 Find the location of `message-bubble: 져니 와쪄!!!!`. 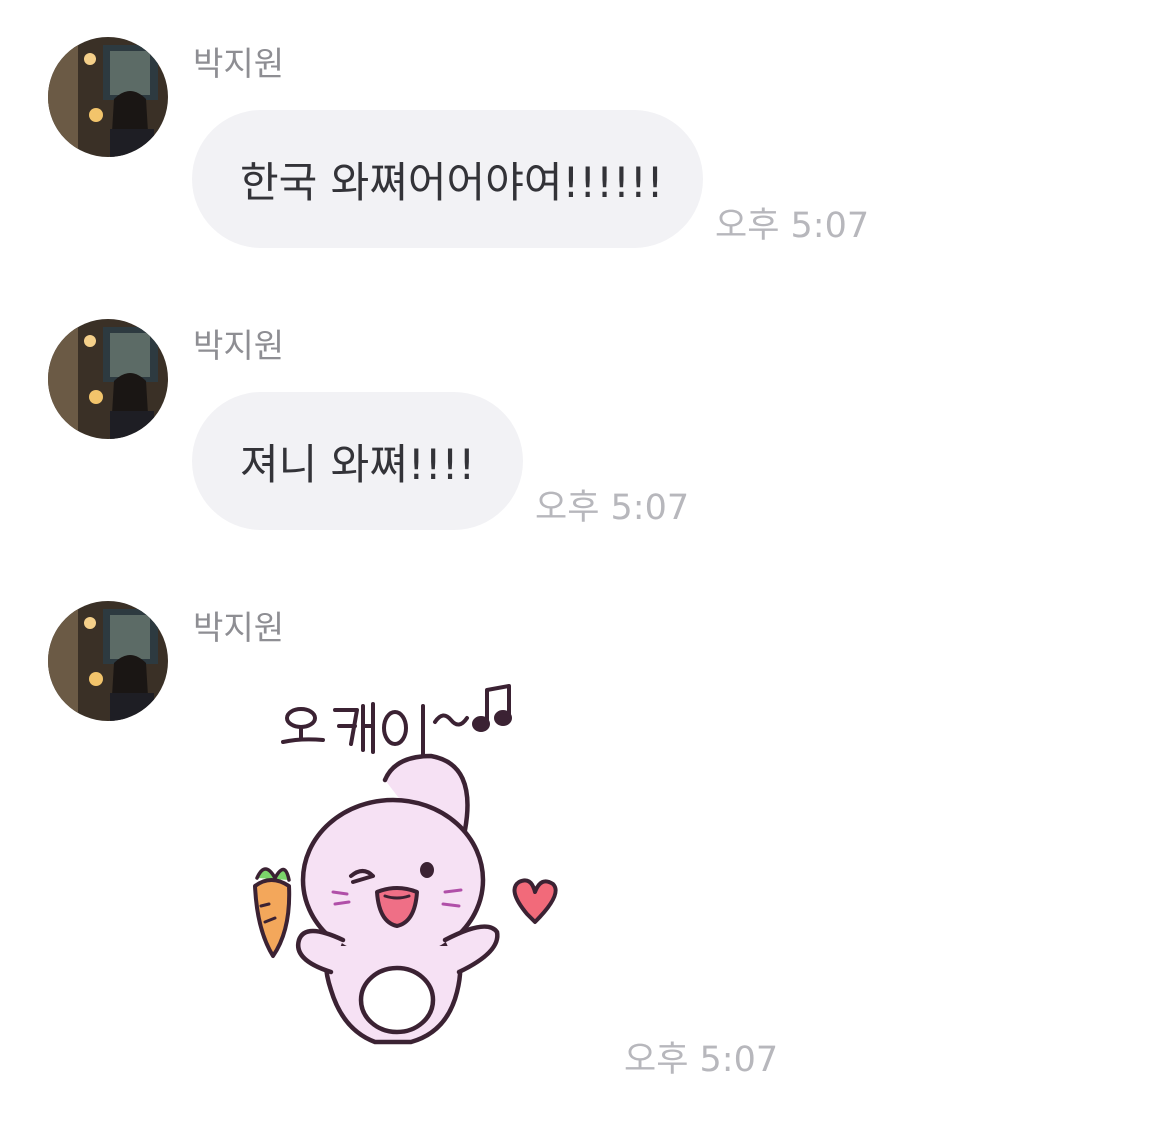

message-bubble: 져니 와쪄!!!! is located at coordinates (357, 461).